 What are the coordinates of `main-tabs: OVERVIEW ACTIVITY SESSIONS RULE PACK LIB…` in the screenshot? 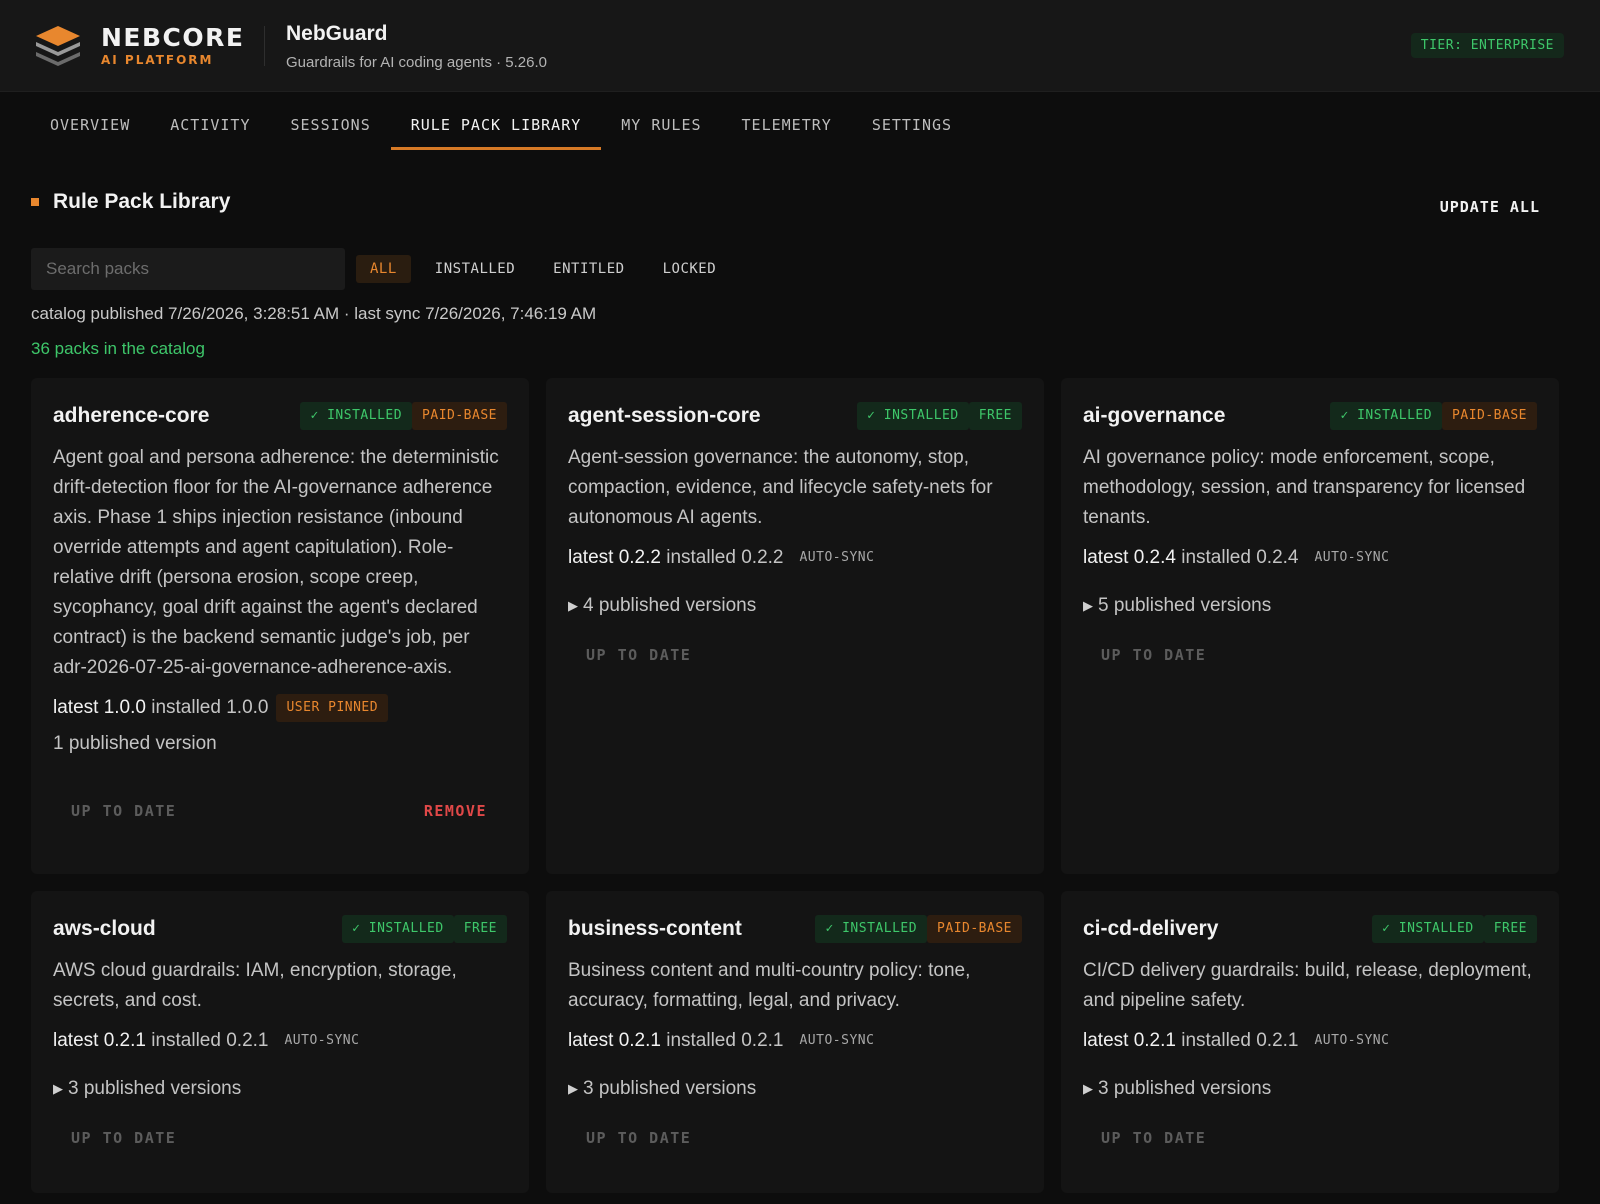 It's located at (501, 121).